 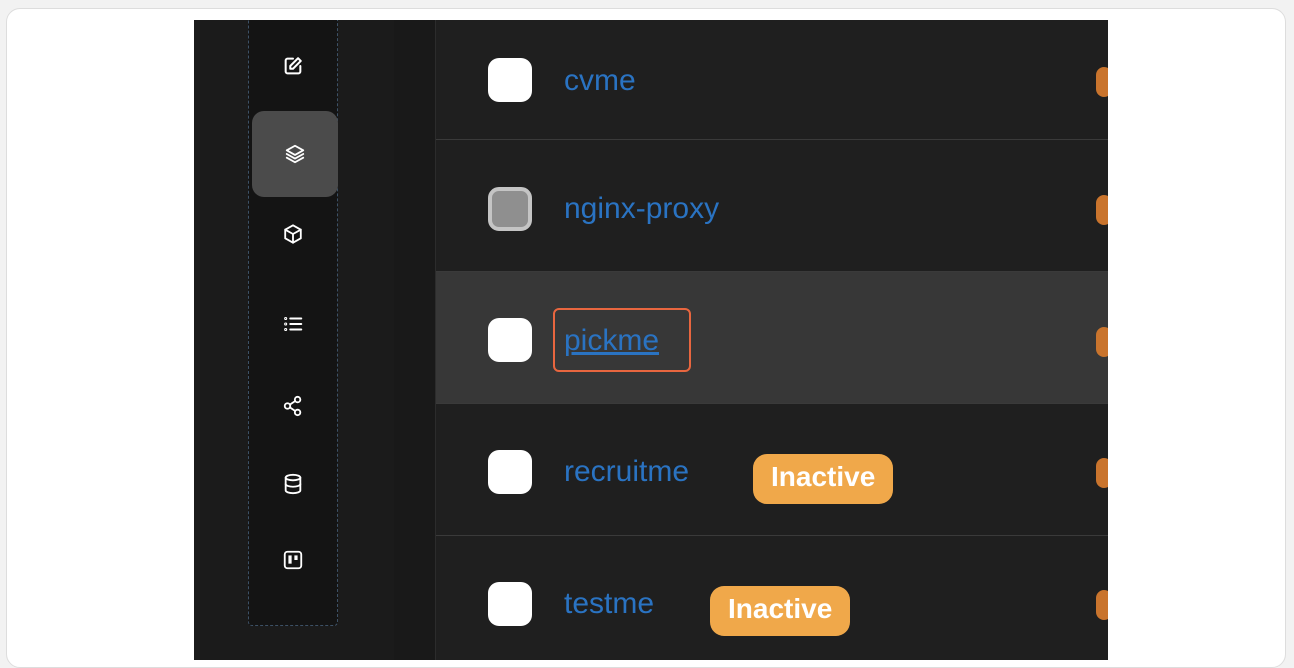 What do you see at coordinates (293, 406) in the screenshot?
I see `network-icon` at bounding box center [293, 406].